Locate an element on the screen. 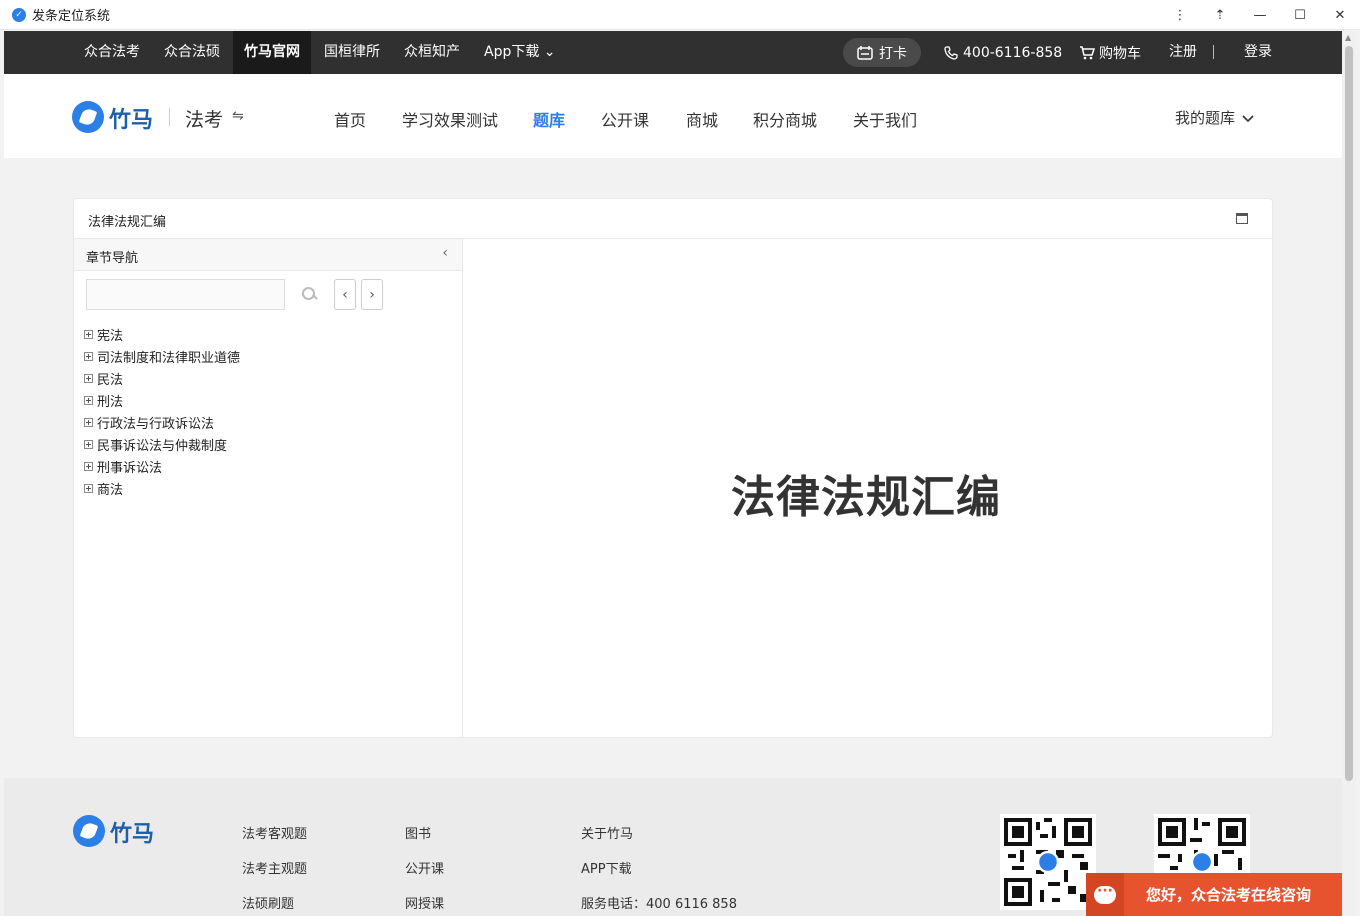 Image resolution: width=1360 pixels, height=916 pixels. tree-item: 刑法 is located at coordinates (162, 400).